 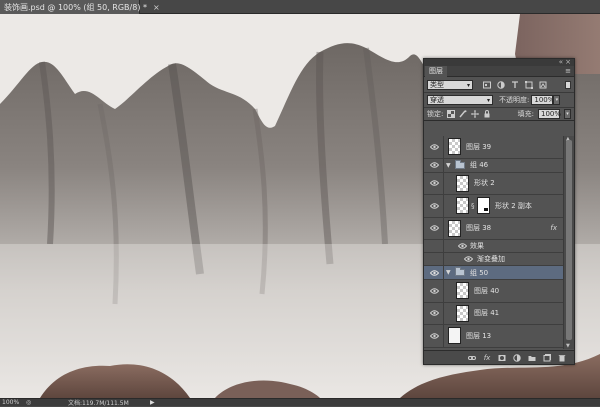 What do you see at coordinates (567, 114) in the screenshot?
I see `fill-slider-toggle: ▾` at bounding box center [567, 114].